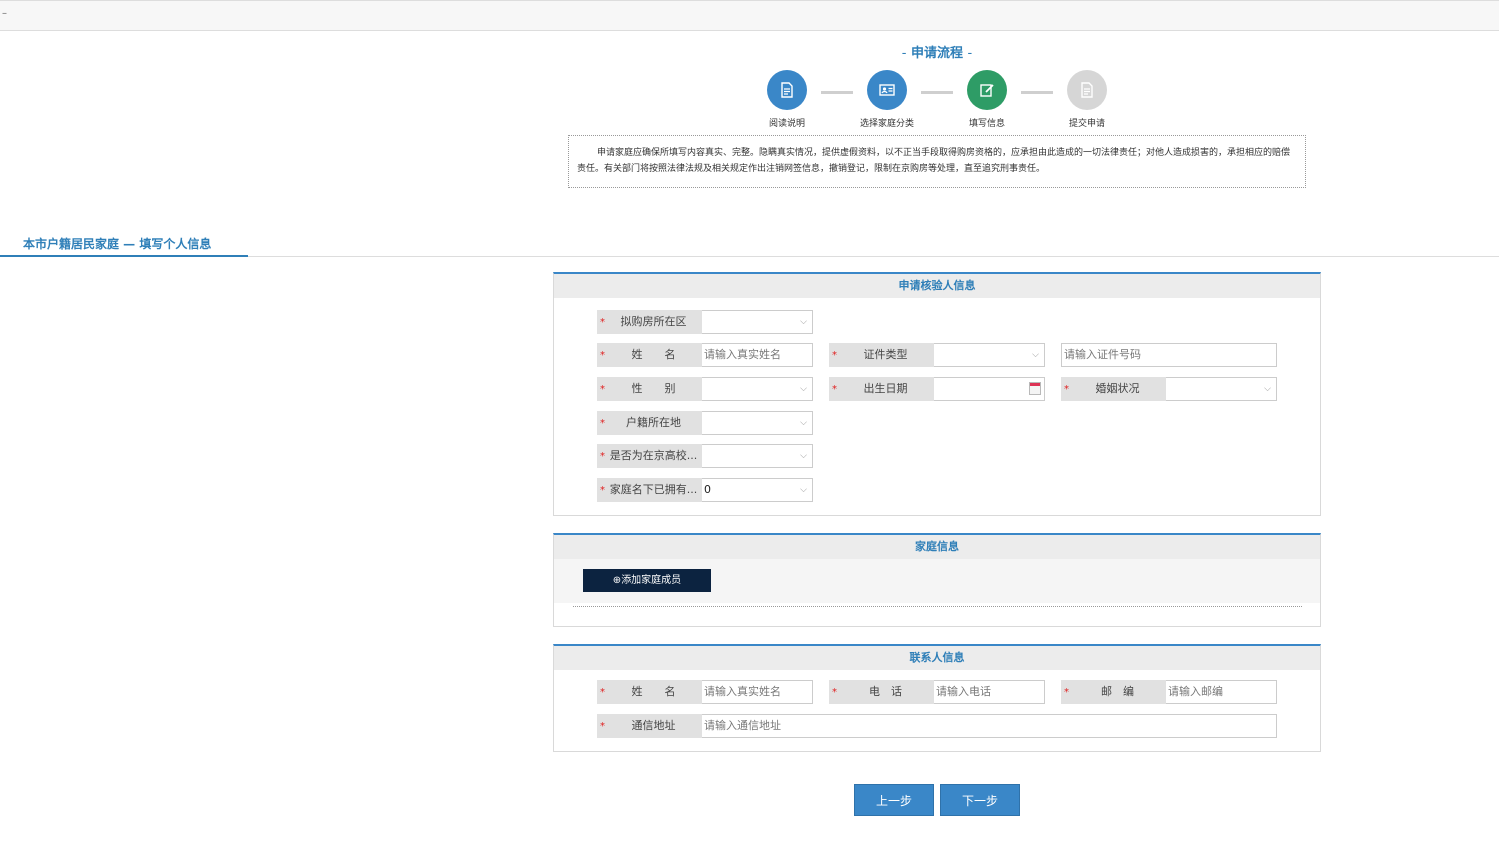 This screenshot has height=854, width=1499. Describe the element at coordinates (980, 800) in the screenshot. I see `next-step-button: 下一步` at that location.